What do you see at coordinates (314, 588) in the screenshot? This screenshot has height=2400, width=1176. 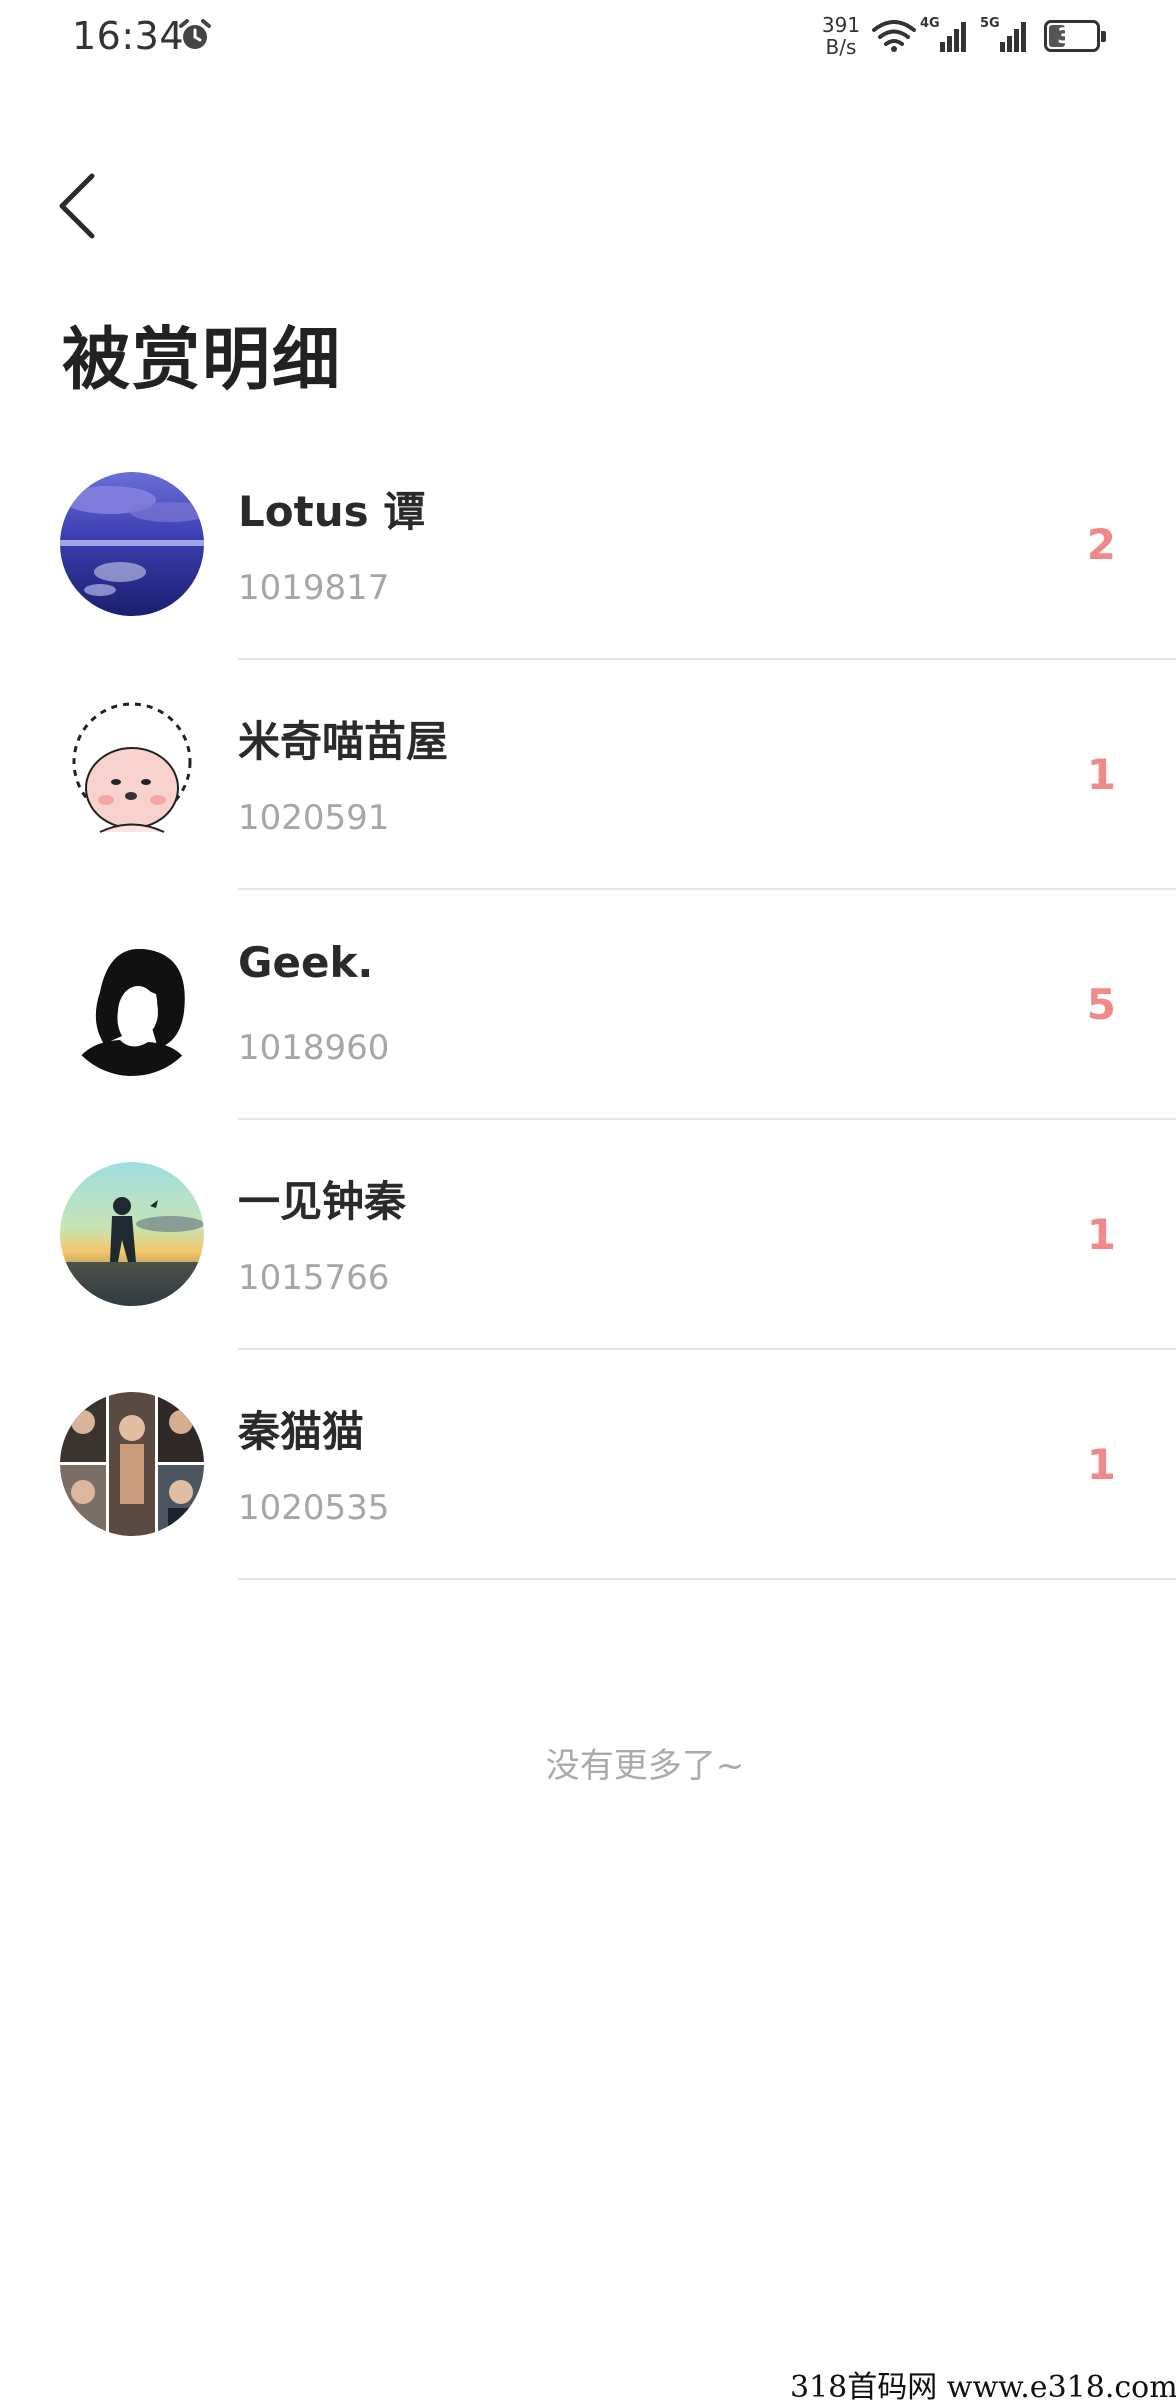 I see `user-id: 1019817` at bounding box center [314, 588].